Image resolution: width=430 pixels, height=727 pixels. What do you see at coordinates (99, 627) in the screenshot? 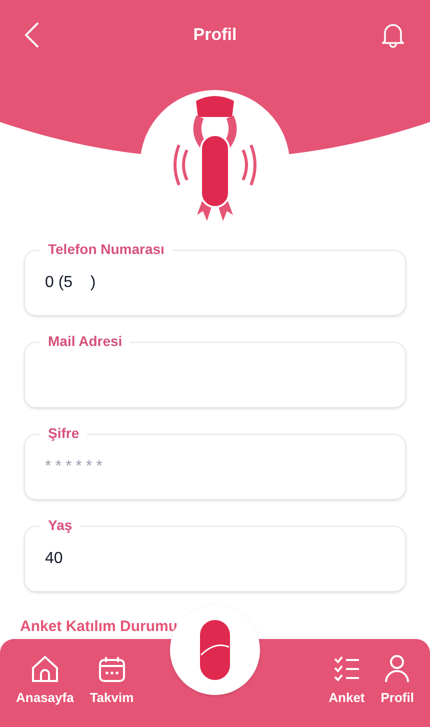
I see `section-title: Anket Katılım Durumu` at bounding box center [99, 627].